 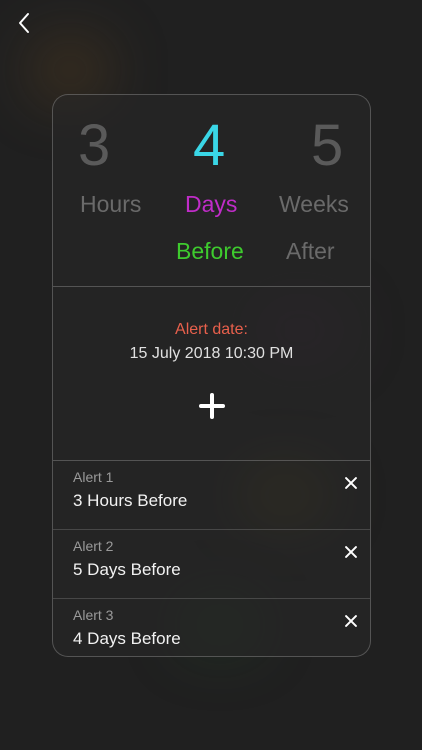 I want to click on list-item: Alert 2 5 Days Before, so click(x=211, y=564).